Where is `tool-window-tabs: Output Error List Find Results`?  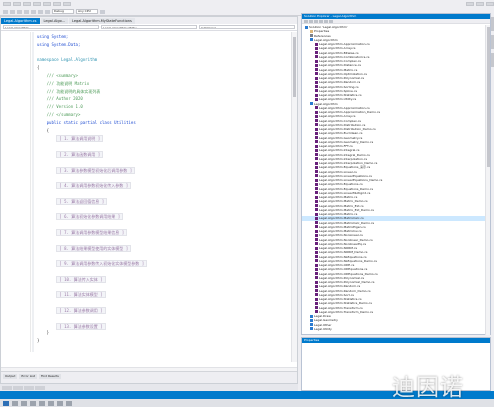 tool-window-tabs: Output Error List Find Results is located at coordinates (149, 377).